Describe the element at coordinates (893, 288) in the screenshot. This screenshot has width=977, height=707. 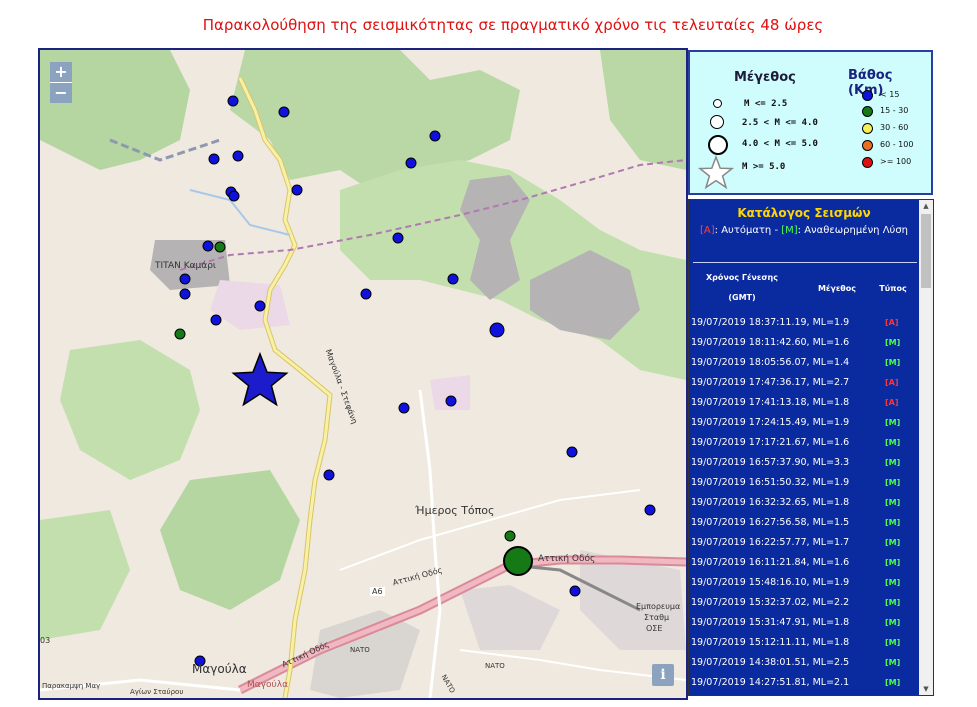
I see `column-header-type: Τύπος` at that location.